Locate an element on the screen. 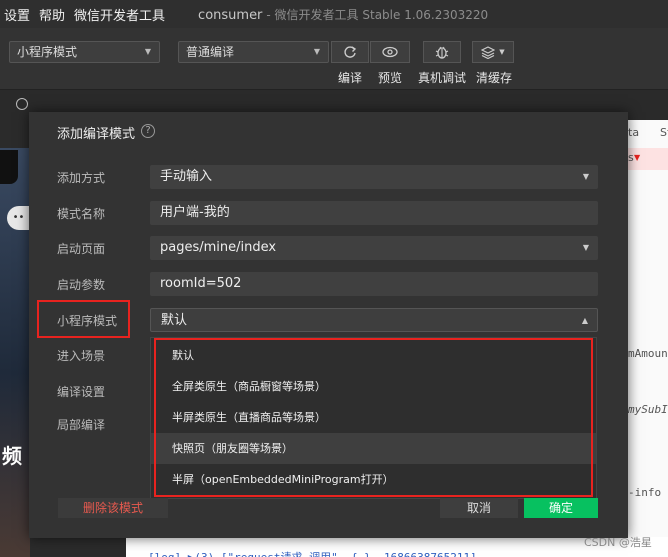  add-method-select: 手动输入 ▼ is located at coordinates (374, 177).